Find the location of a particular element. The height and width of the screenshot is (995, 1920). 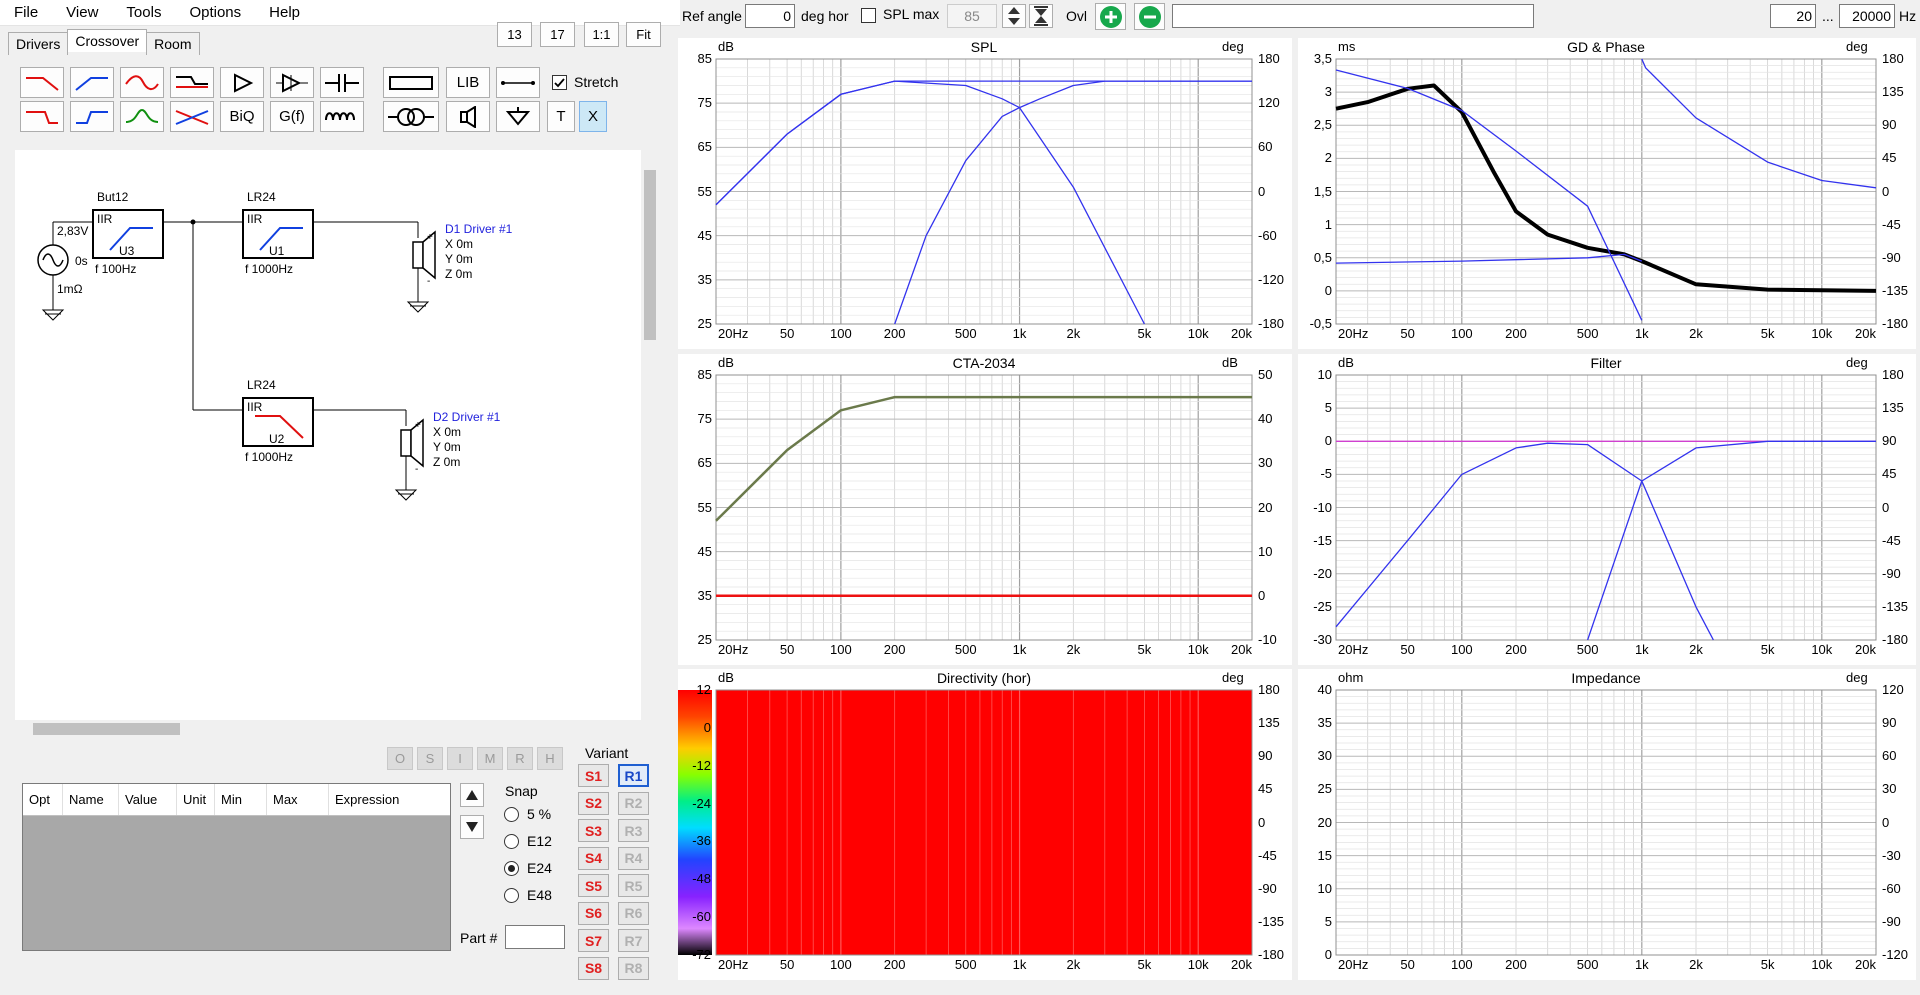

stretch-label: Stretch is located at coordinates (596, 82).